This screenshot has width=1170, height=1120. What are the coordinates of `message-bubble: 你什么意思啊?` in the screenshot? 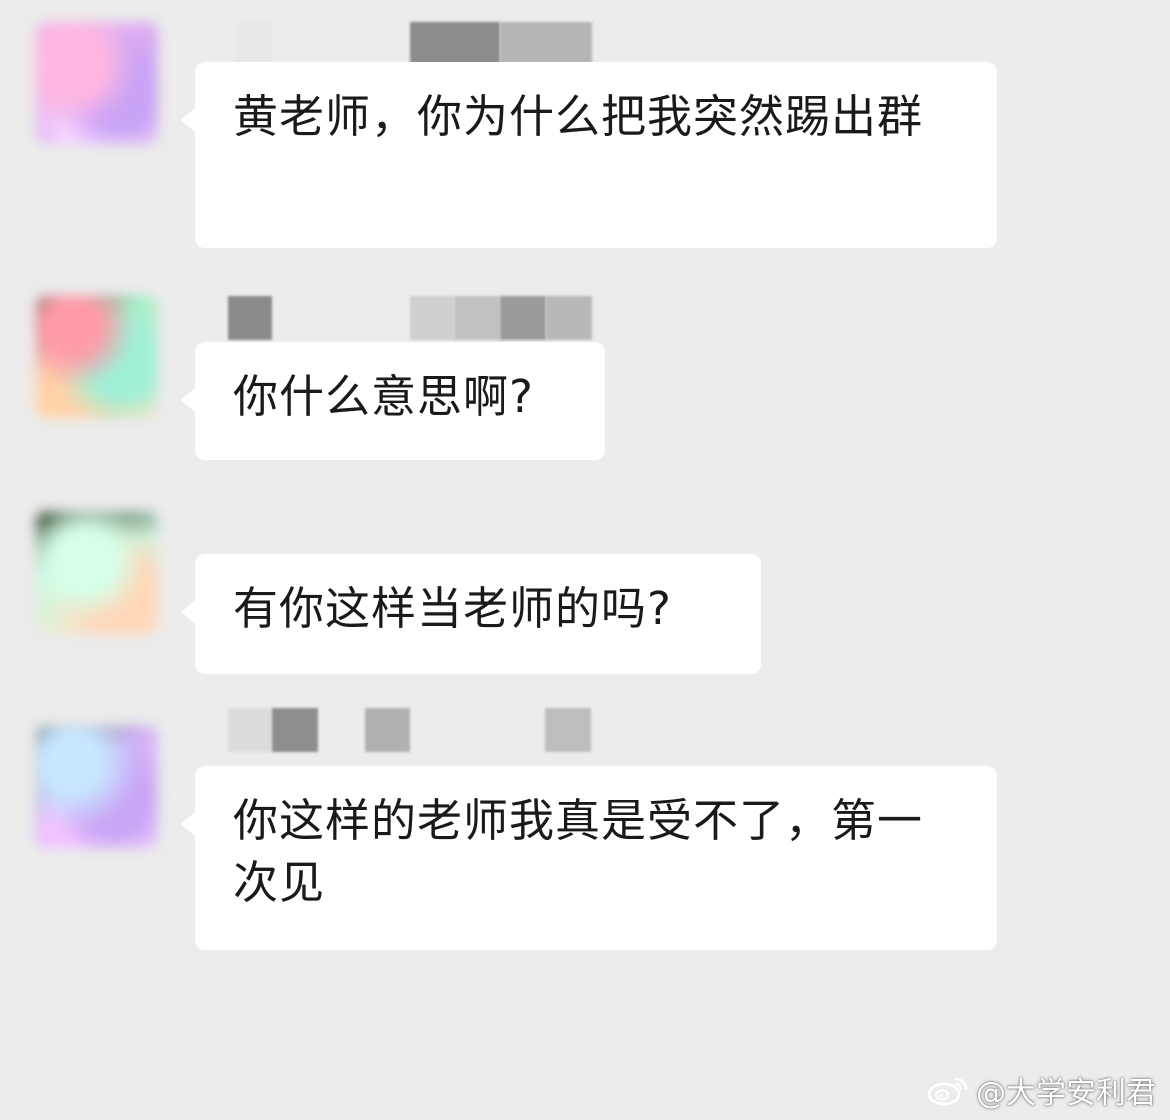 It's located at (393, 401).